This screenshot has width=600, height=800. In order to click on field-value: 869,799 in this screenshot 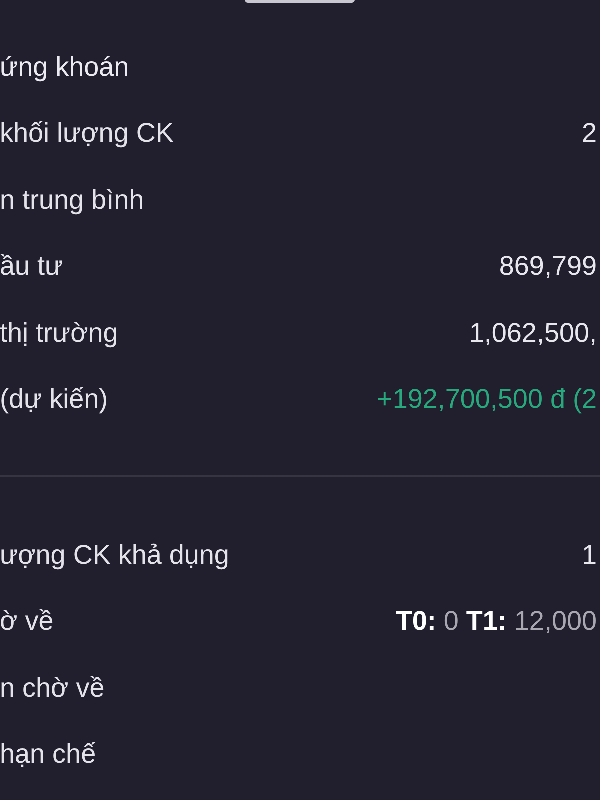, I will do `click(548, 266)`.